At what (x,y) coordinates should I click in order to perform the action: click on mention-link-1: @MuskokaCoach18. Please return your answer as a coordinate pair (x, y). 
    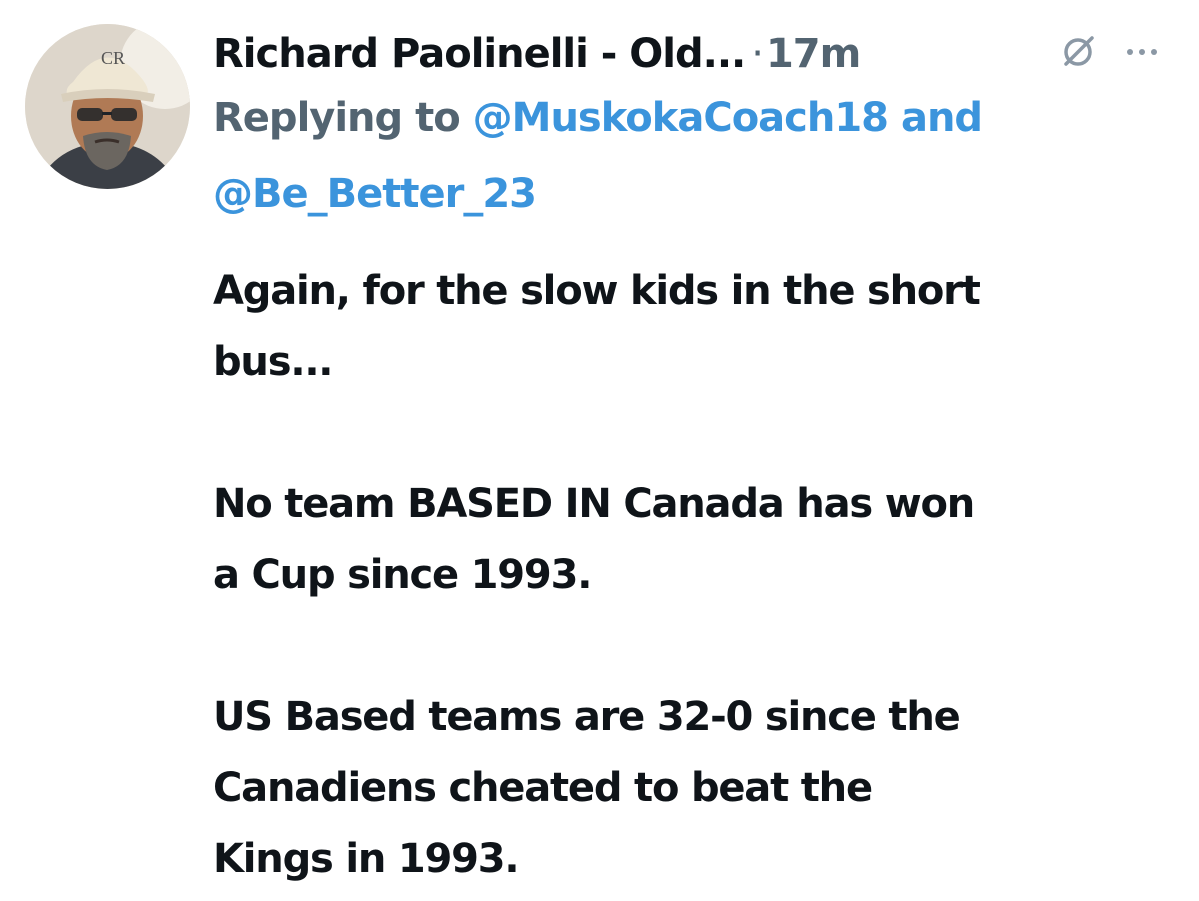
    Looking at the image, I should click on (681, 118).